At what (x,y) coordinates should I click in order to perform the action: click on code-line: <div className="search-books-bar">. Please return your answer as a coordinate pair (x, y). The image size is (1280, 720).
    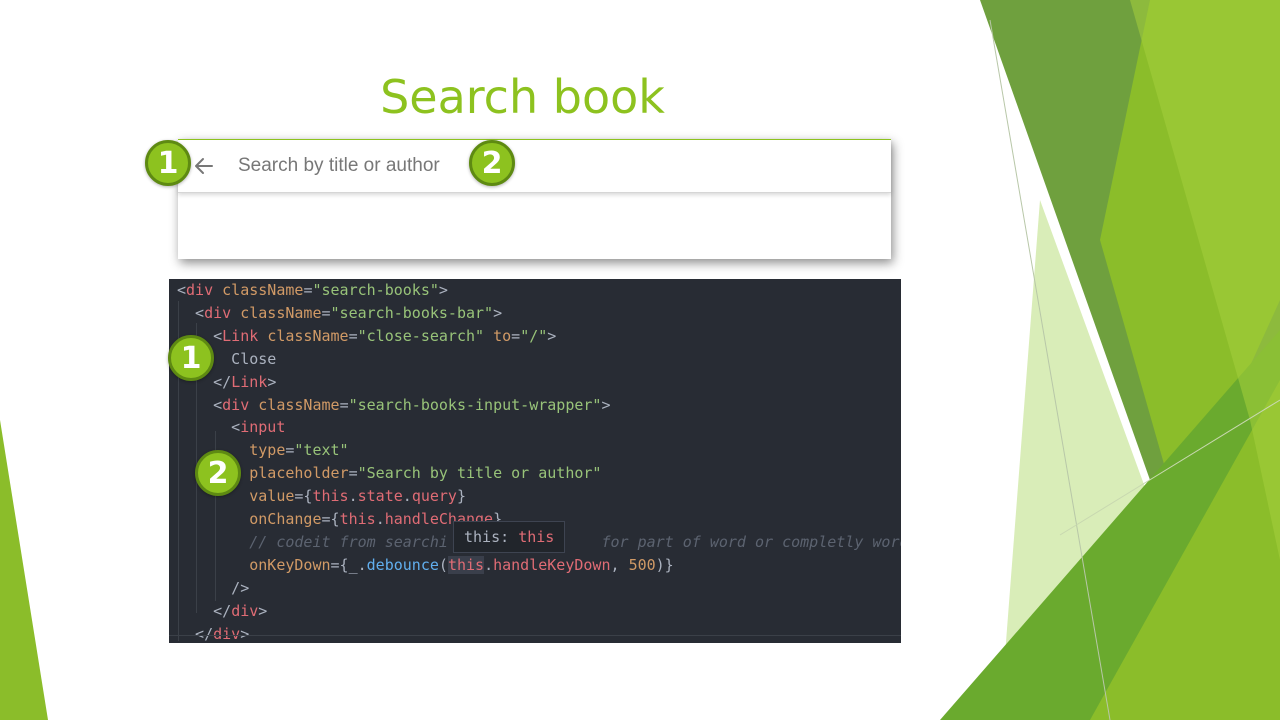
    Looking at the image, I should click on (339, 313).